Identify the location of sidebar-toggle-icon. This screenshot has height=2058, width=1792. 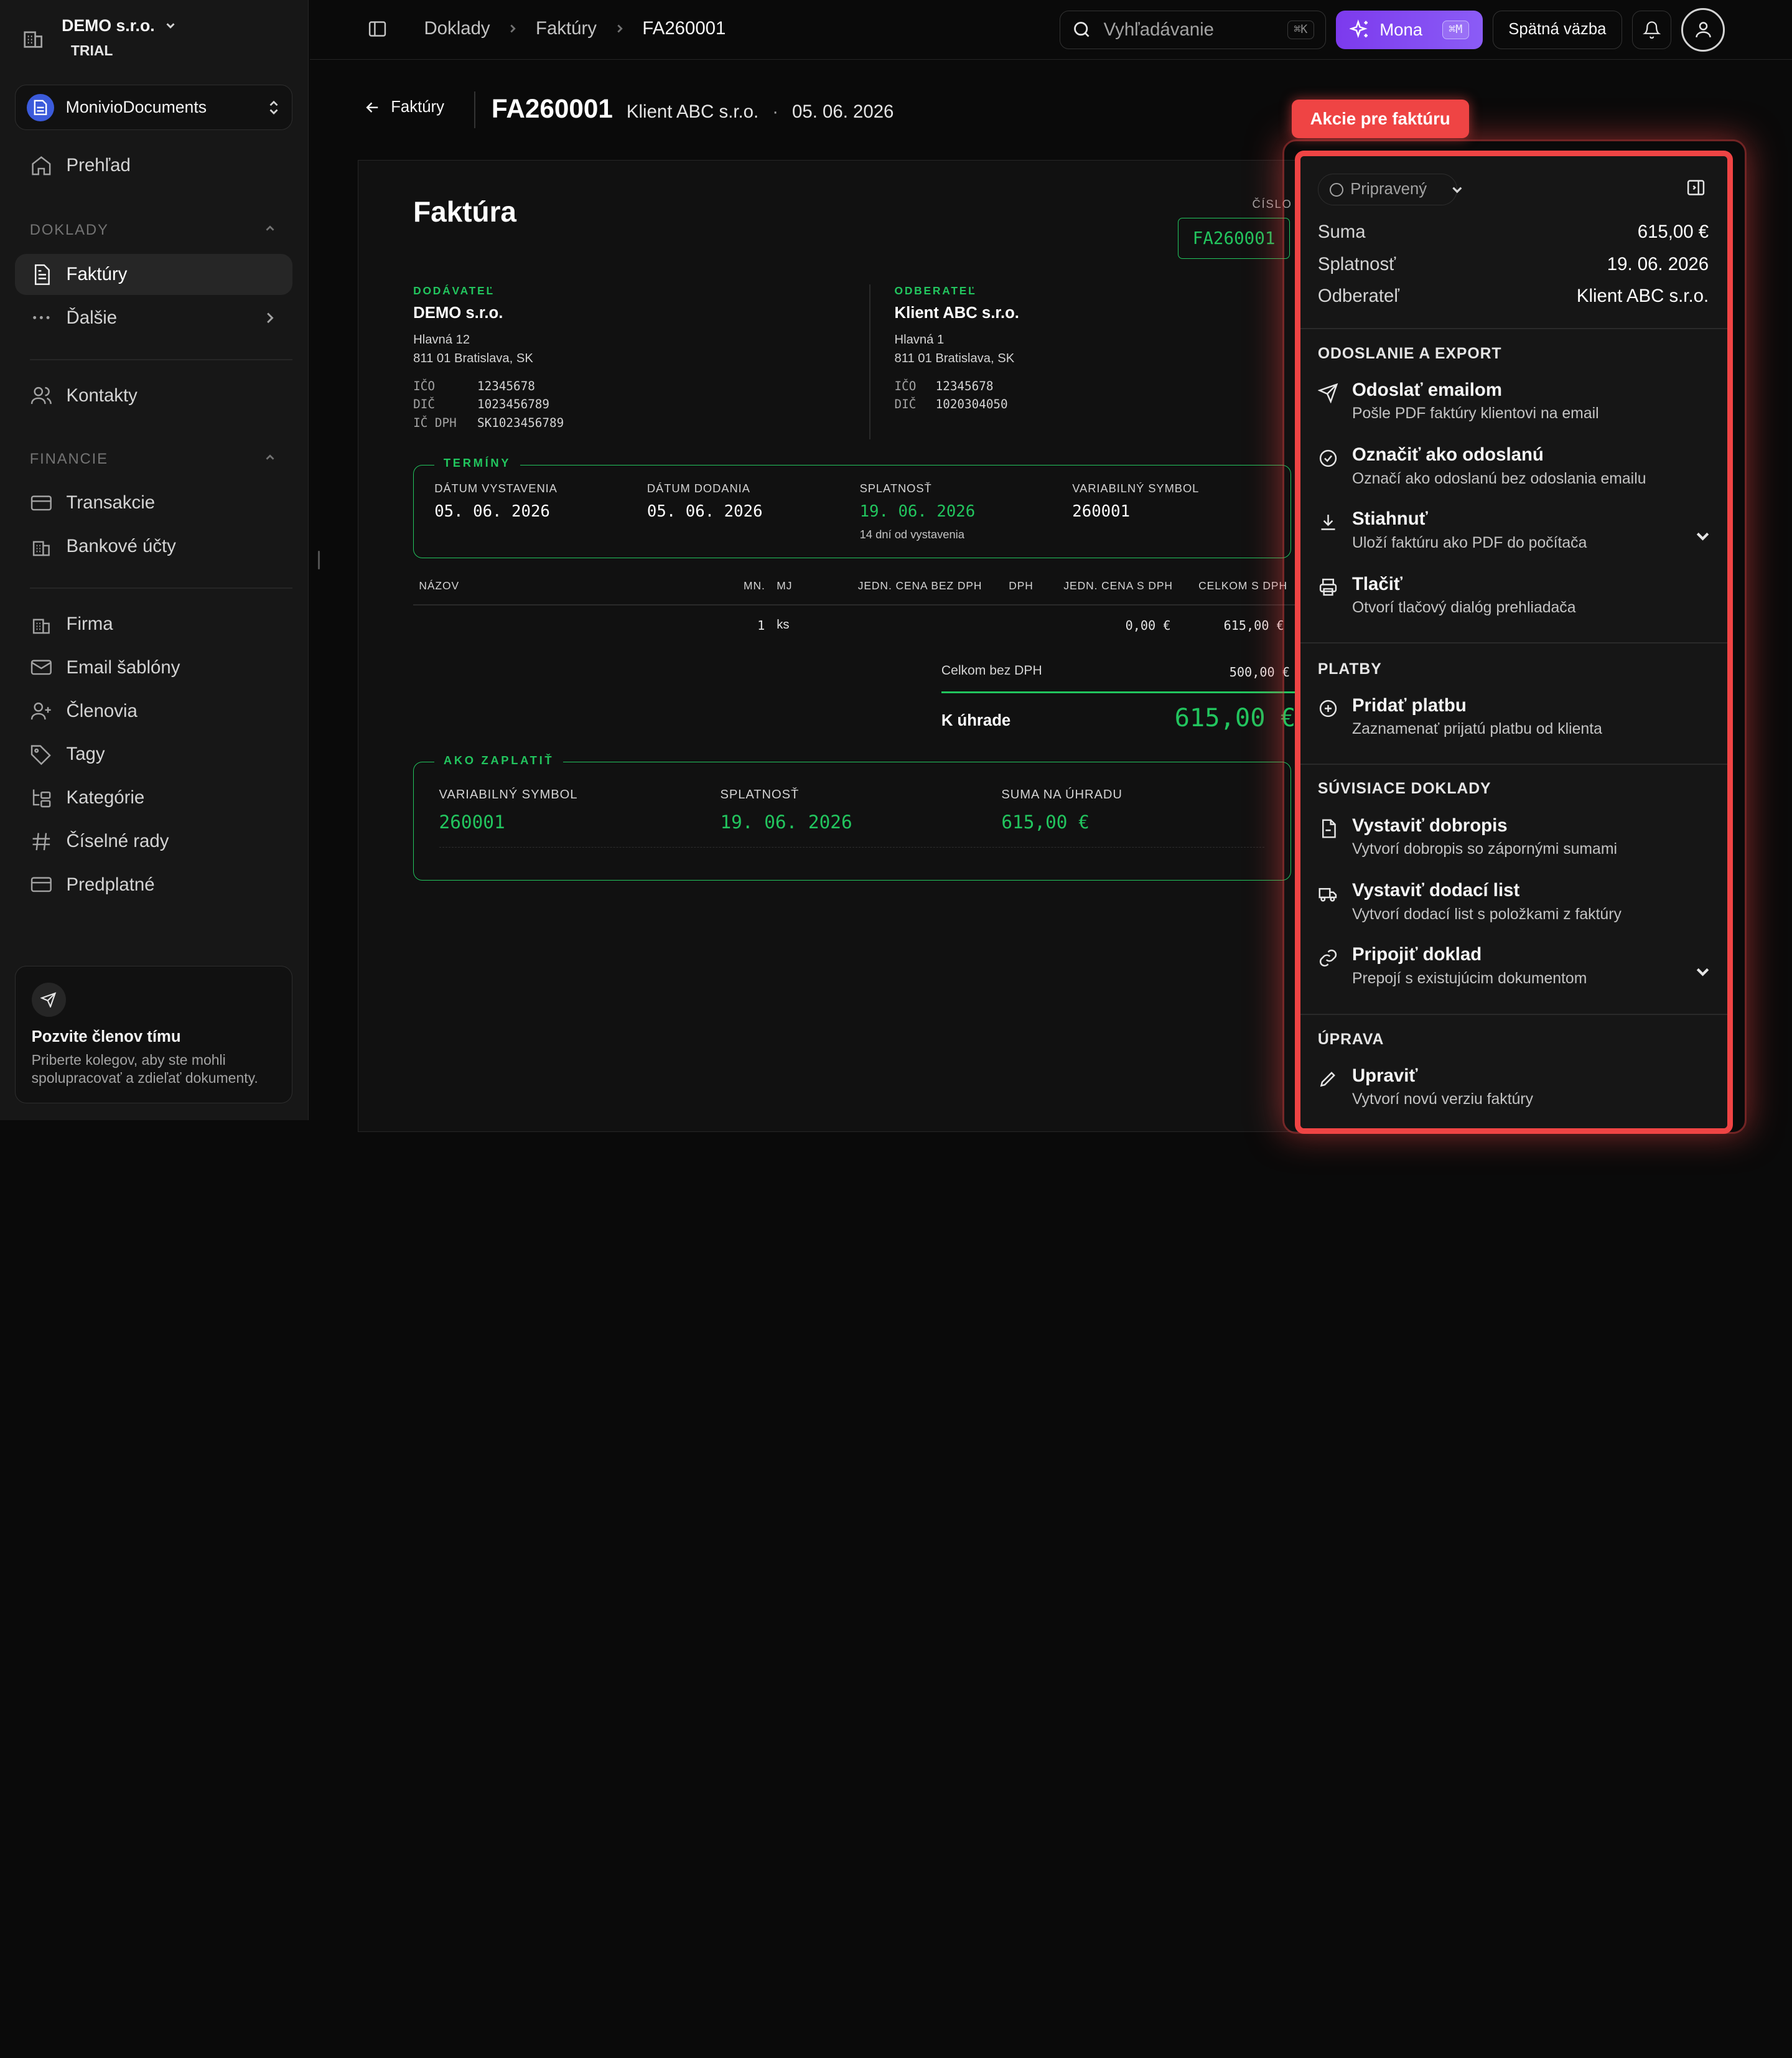
(377, 29).